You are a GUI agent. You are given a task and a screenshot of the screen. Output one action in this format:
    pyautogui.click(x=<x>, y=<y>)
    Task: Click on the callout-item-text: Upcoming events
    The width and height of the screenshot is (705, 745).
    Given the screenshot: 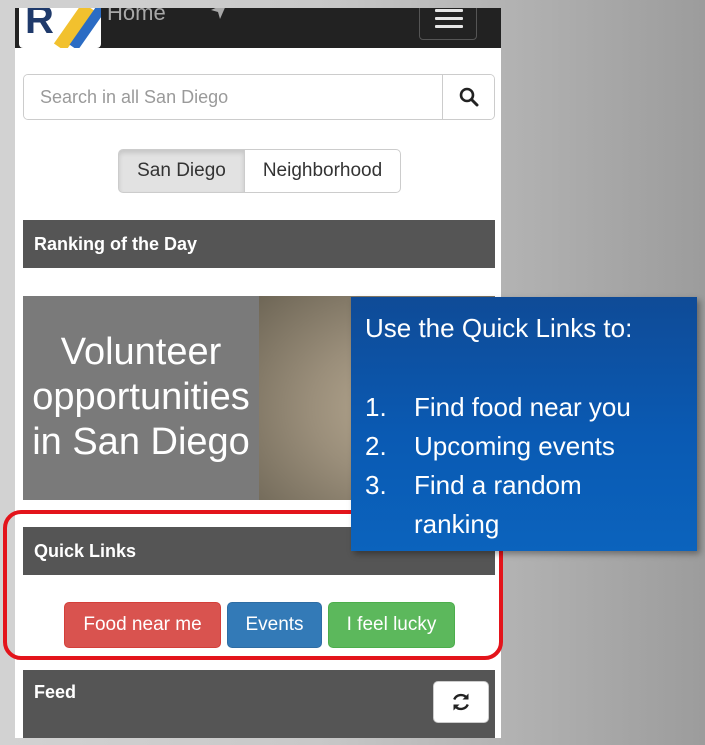 What is the action you would take?
    pyautogui.click(x=514, y=446)
    